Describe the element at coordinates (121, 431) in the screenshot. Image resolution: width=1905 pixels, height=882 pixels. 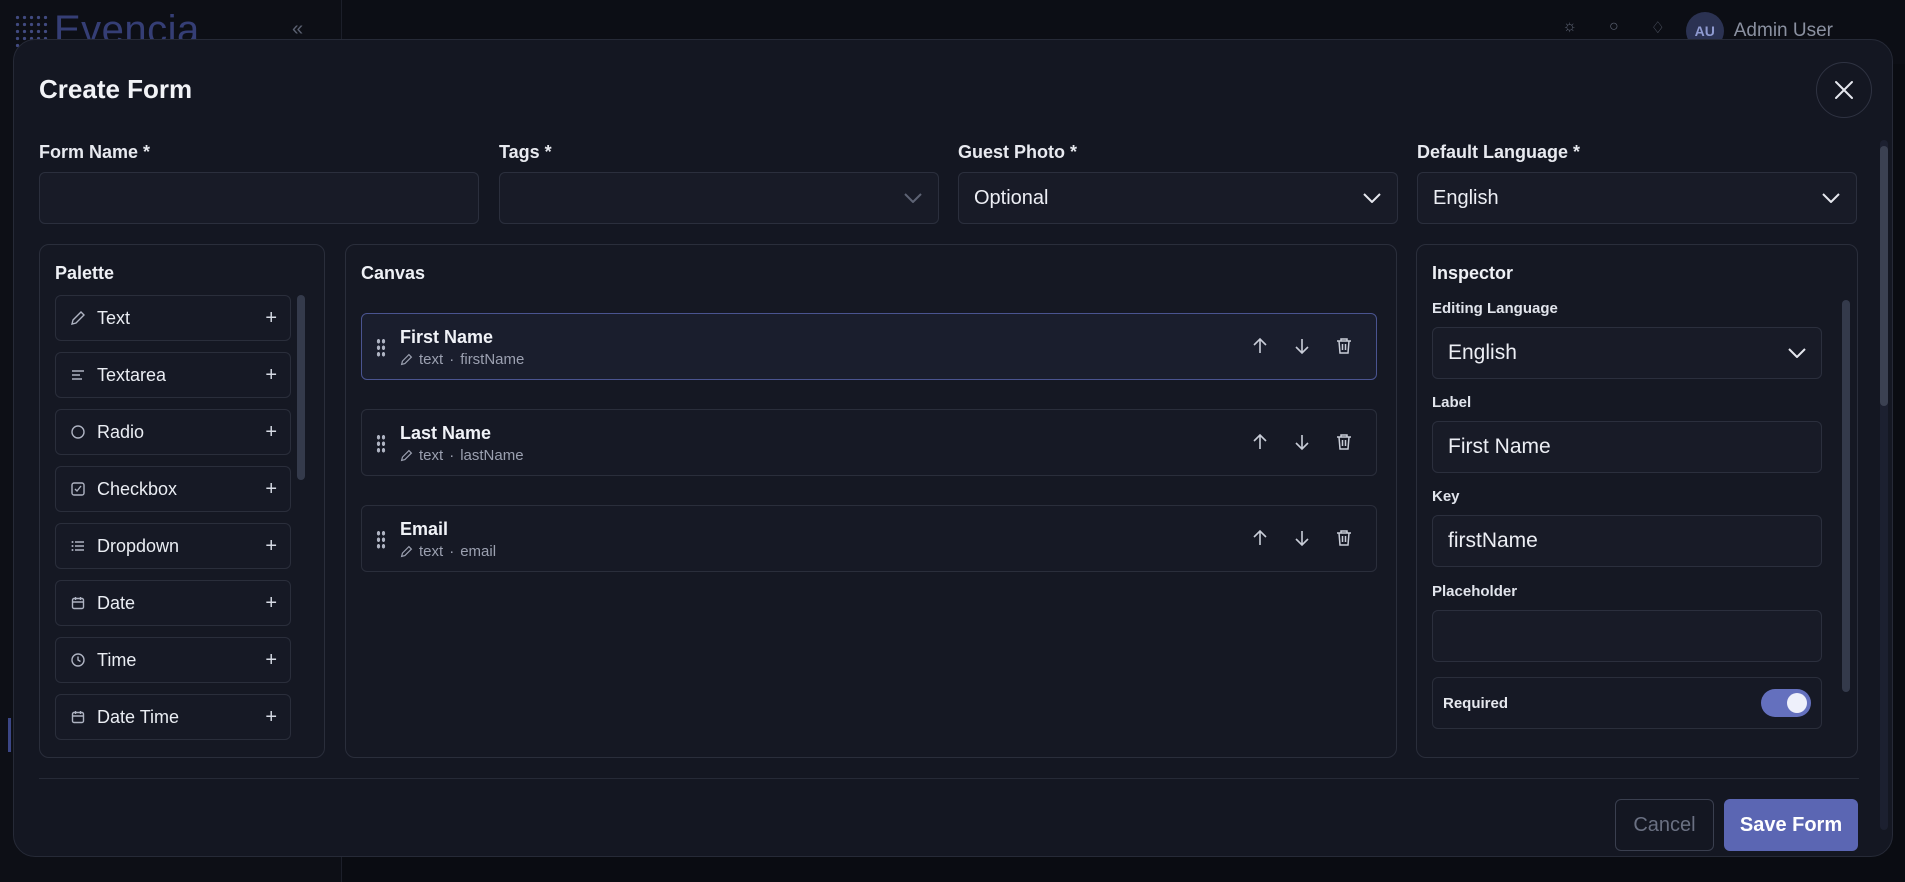
I see `palette-item-label: Radio` at that location.